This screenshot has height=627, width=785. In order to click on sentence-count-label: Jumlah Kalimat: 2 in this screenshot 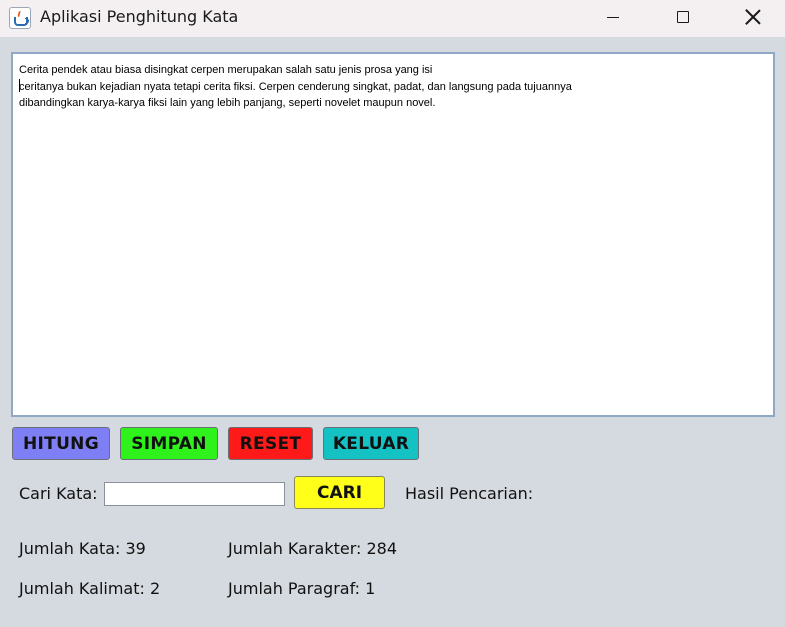, I will do `click(90, 588)`.